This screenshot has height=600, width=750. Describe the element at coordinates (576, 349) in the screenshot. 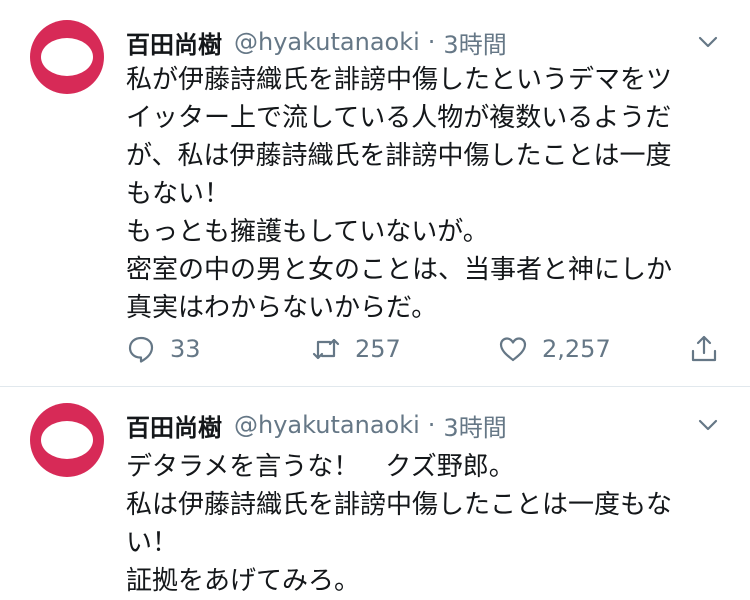

I see `like-count: 2,257` at that location.